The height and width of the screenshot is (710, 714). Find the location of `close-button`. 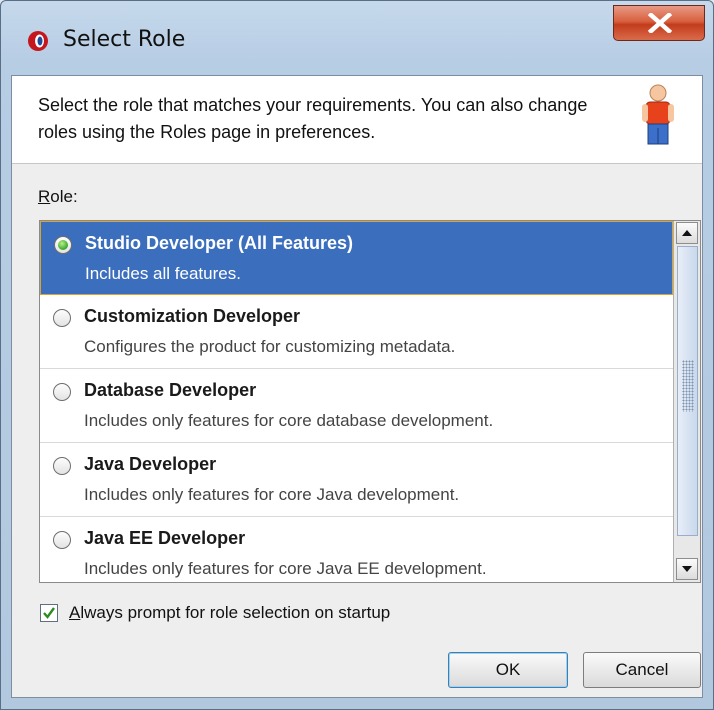

close-button is located at coordinates (659, 23).